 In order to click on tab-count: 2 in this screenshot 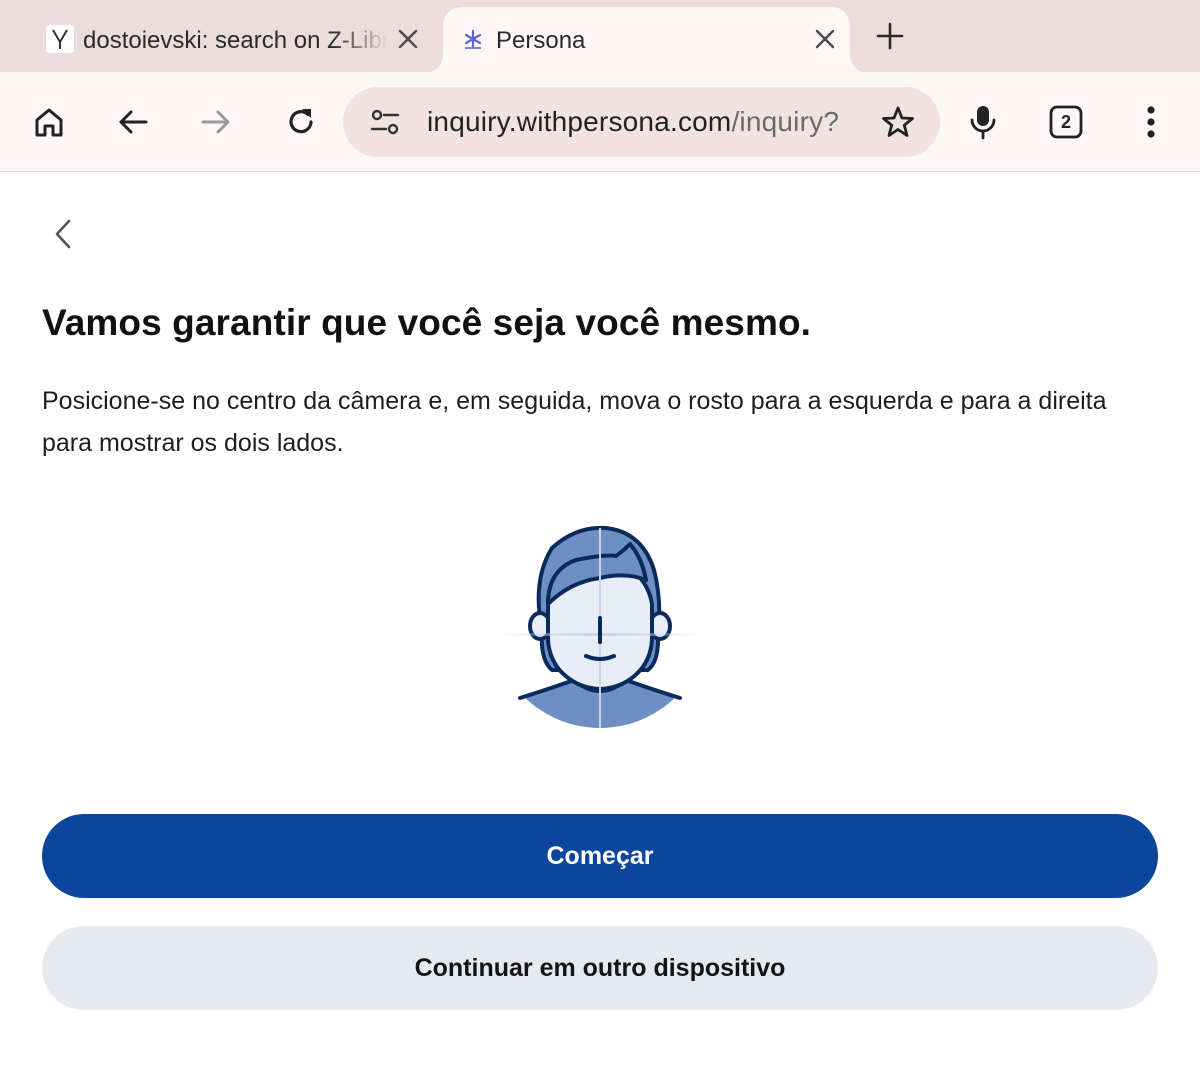, I will do `click(1065, 121)`.